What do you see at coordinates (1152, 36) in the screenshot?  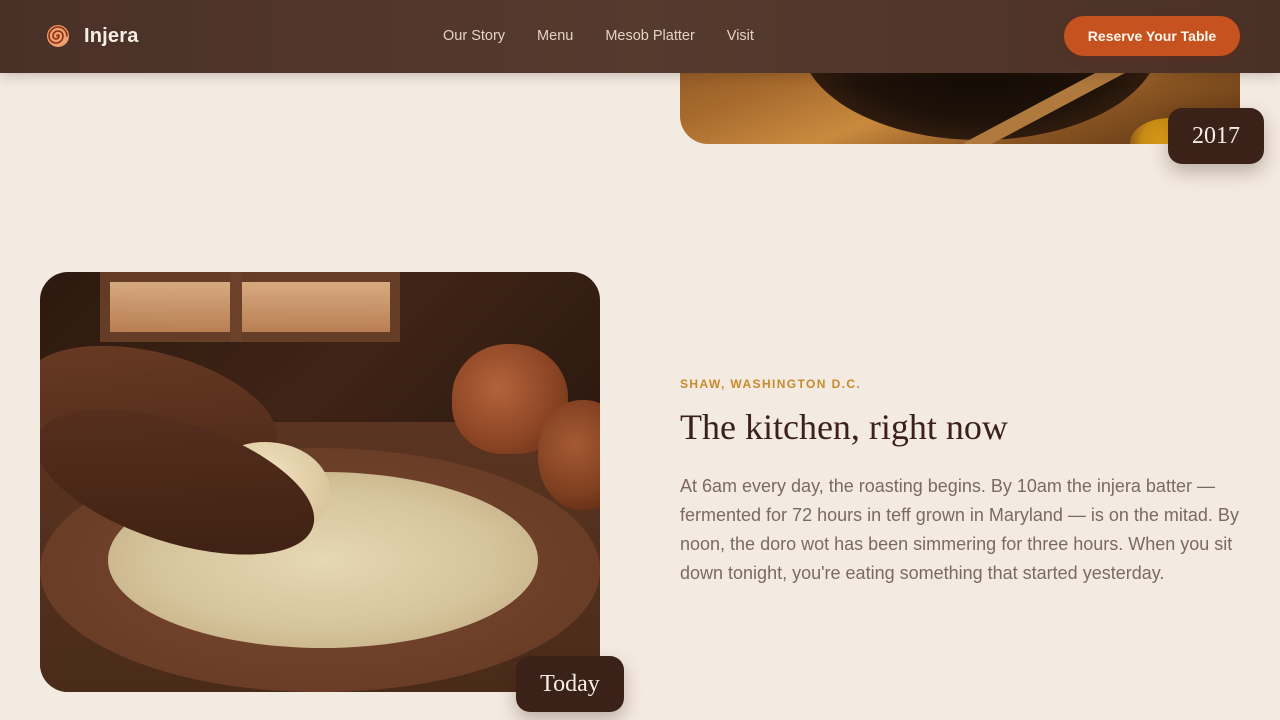 I see `reserve-table-button: Reserve Your Table` at bounding box center [1152, 36].